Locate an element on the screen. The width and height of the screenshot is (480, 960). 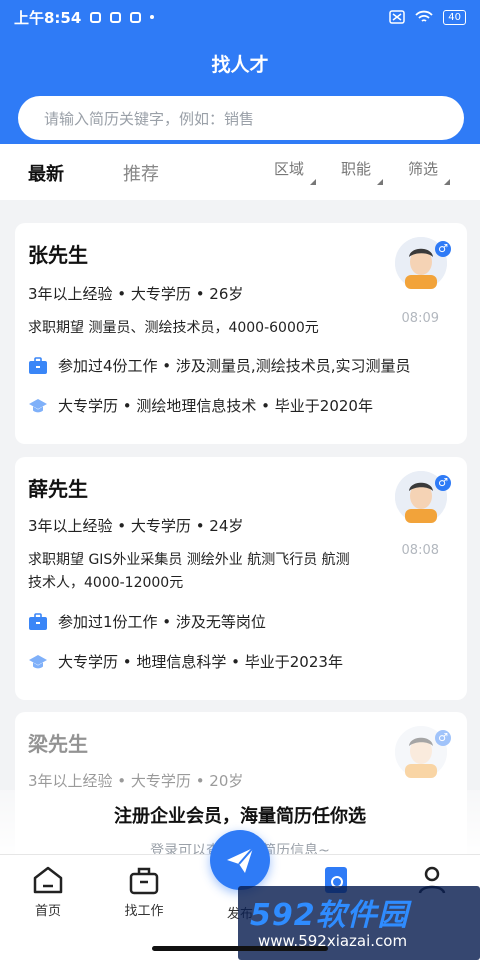
candidate-name: 张先生 is located at coordinates (58, 255).